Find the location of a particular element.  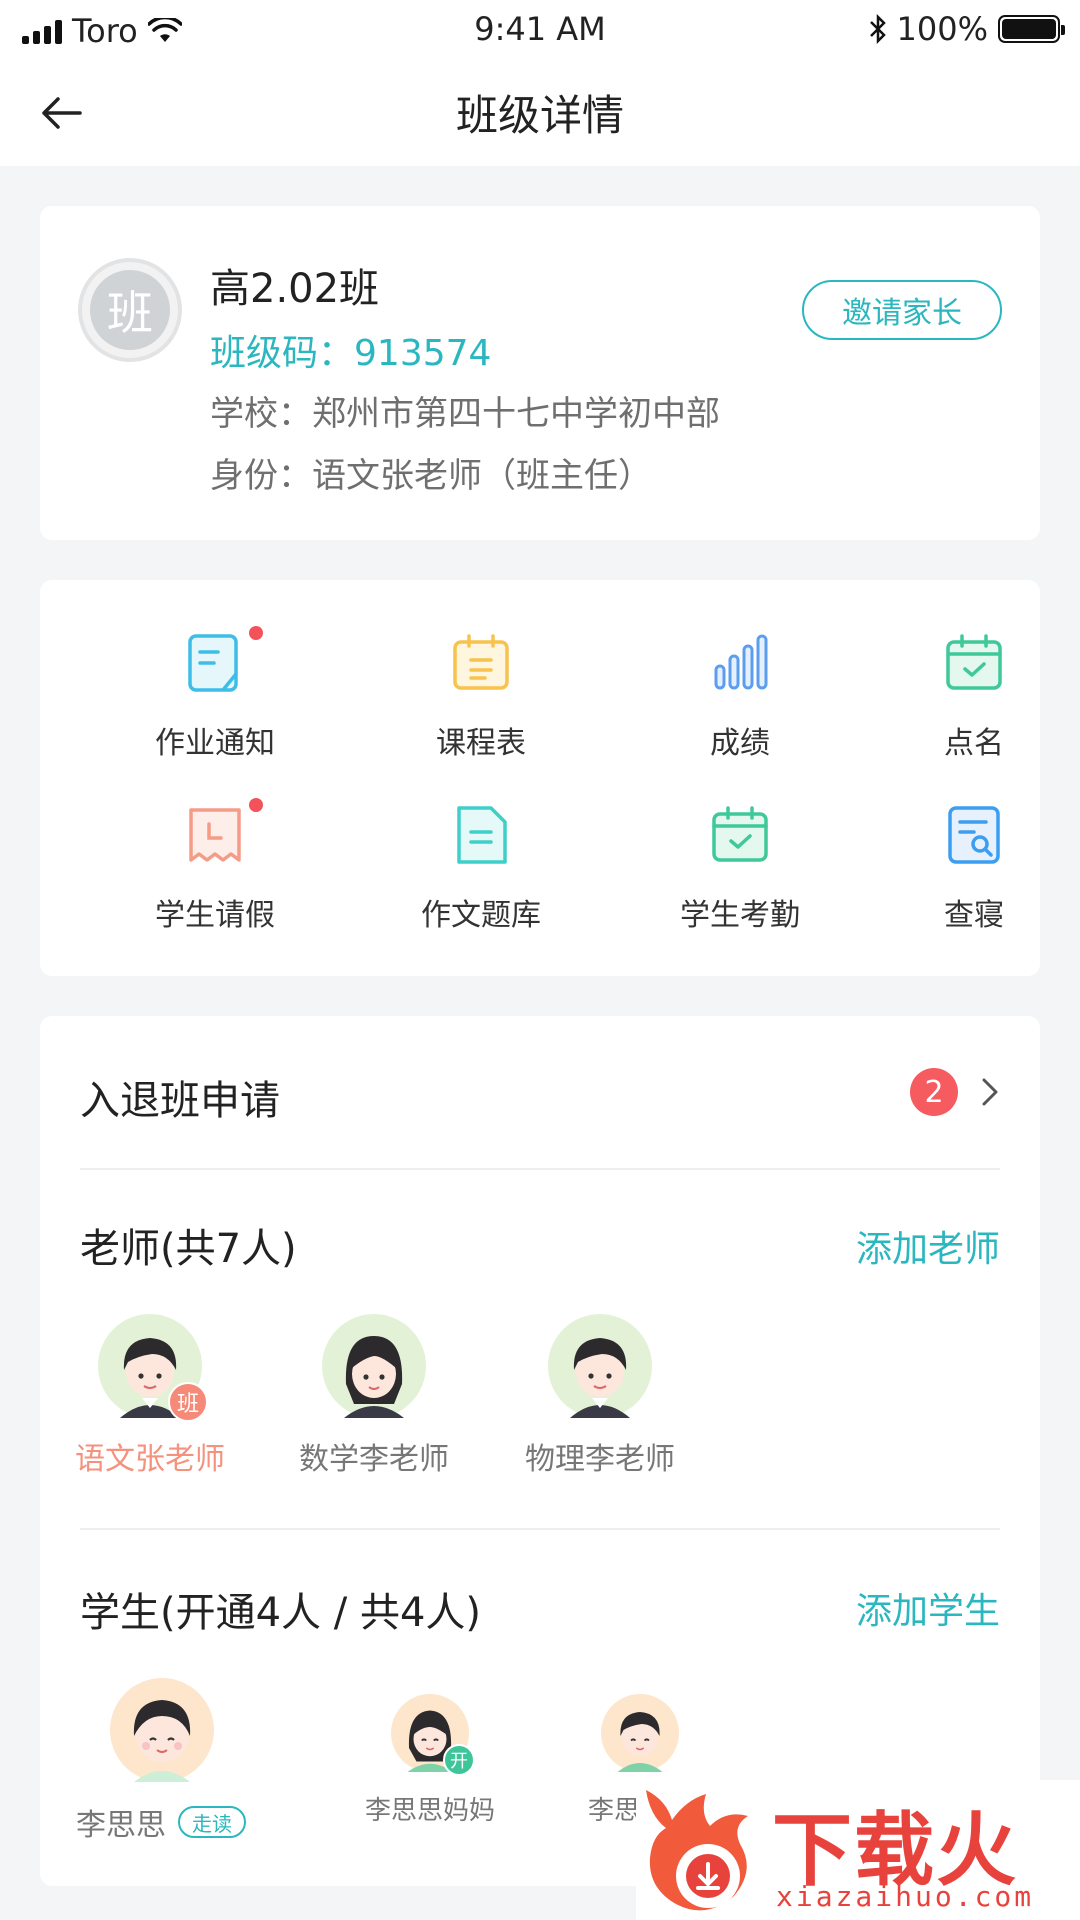

teacher-item: 数学李老师 is located at coordinates (374, 1396).